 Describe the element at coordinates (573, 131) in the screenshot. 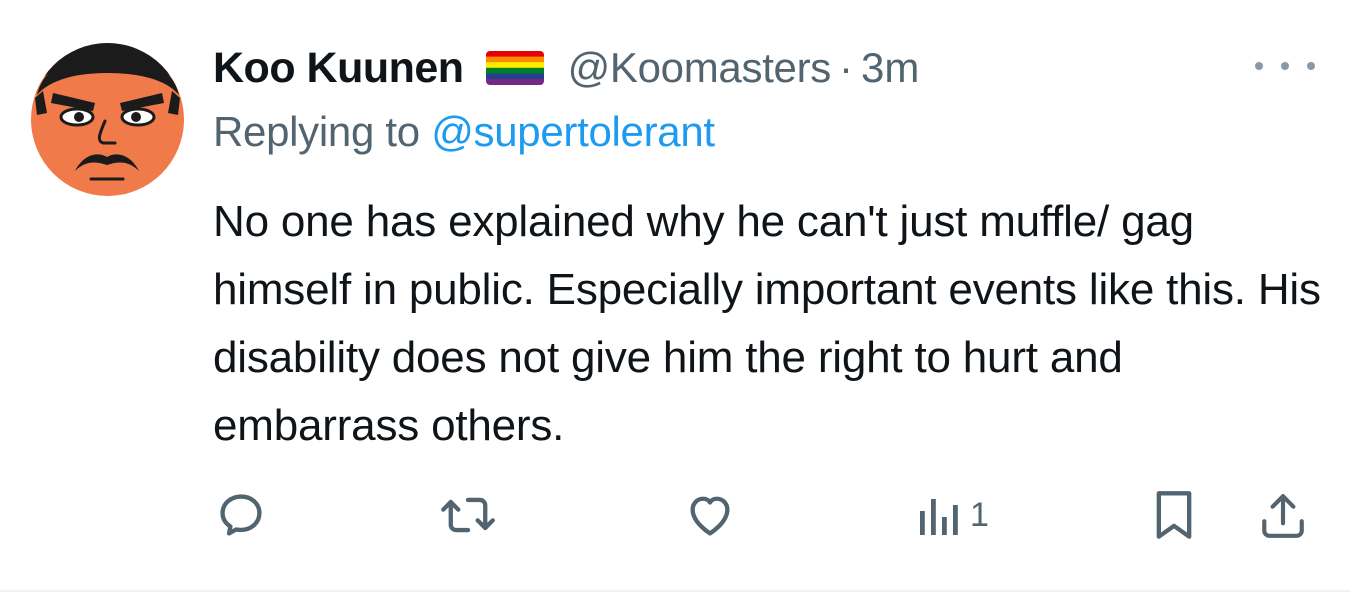

I see `reply-target-link: @supertolerant` at that location.